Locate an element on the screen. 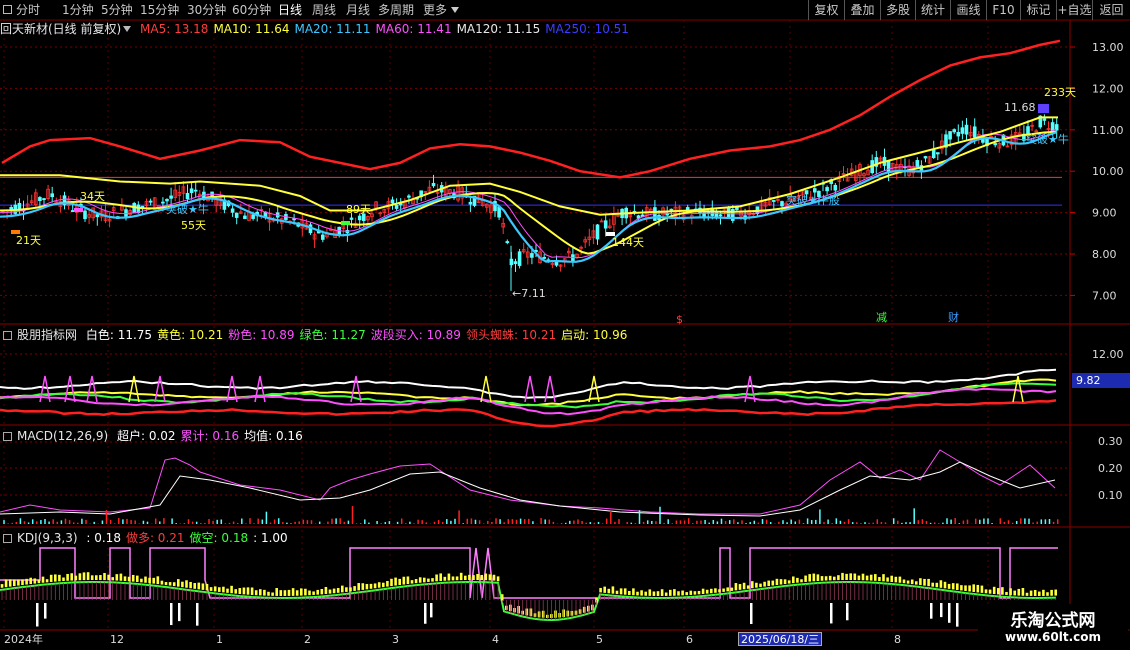  overlay-button: 叠加 is located at coordinates (862, 10).